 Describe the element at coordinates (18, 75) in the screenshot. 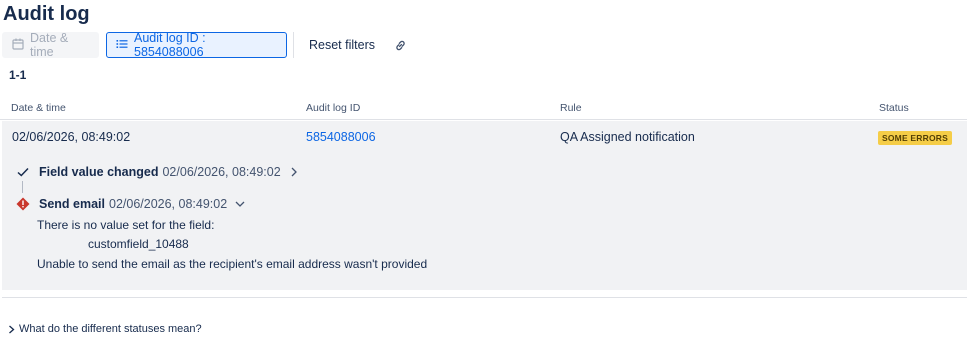

I see `results-range: 1-1` at that location.